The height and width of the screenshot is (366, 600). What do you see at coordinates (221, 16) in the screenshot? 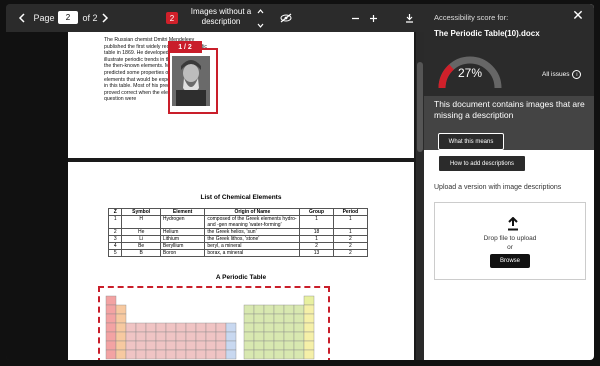
I see `issue-type-label: Images without a description` at bounding box center [221, 16].